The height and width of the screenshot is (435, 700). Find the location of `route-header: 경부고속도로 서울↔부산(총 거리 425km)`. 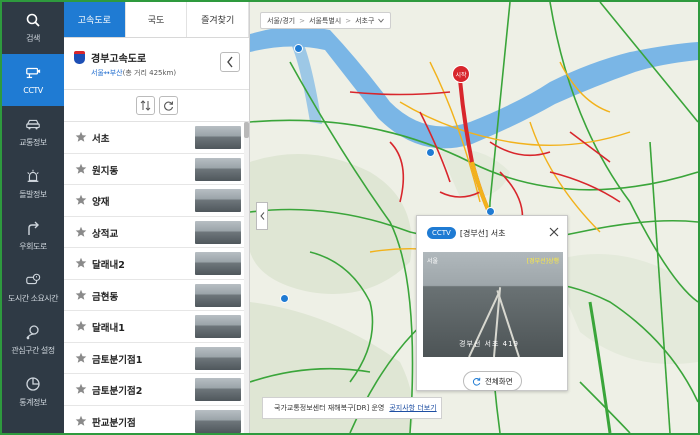

route-header: 경부고속도로 서울↔부산(총 거리 425km) is located at coordinates (156, 64).